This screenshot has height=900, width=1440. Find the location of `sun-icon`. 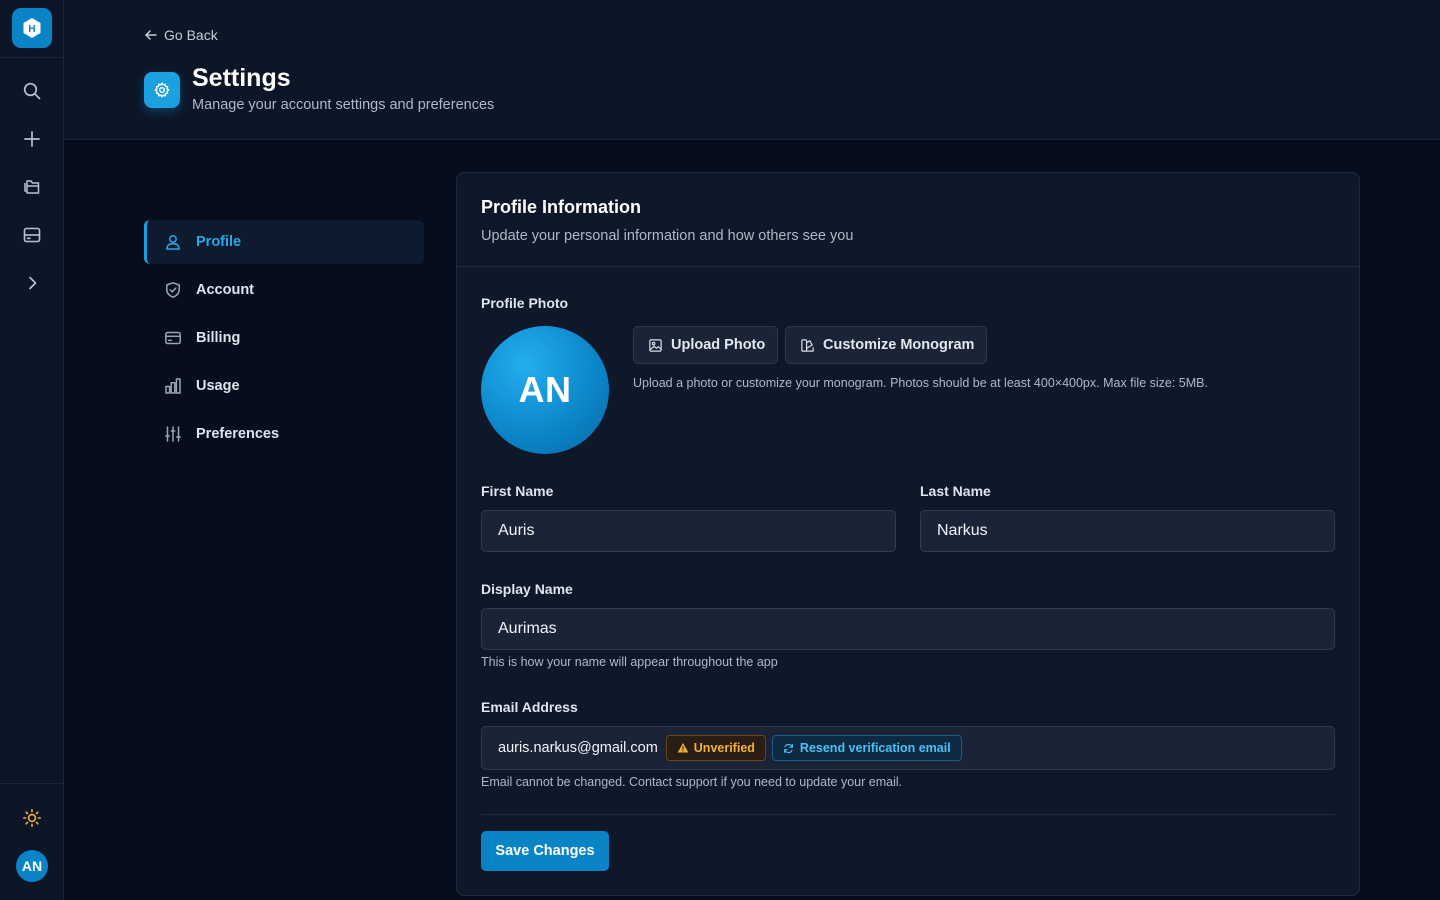

sun-icon is located at coordinates (32, 818).